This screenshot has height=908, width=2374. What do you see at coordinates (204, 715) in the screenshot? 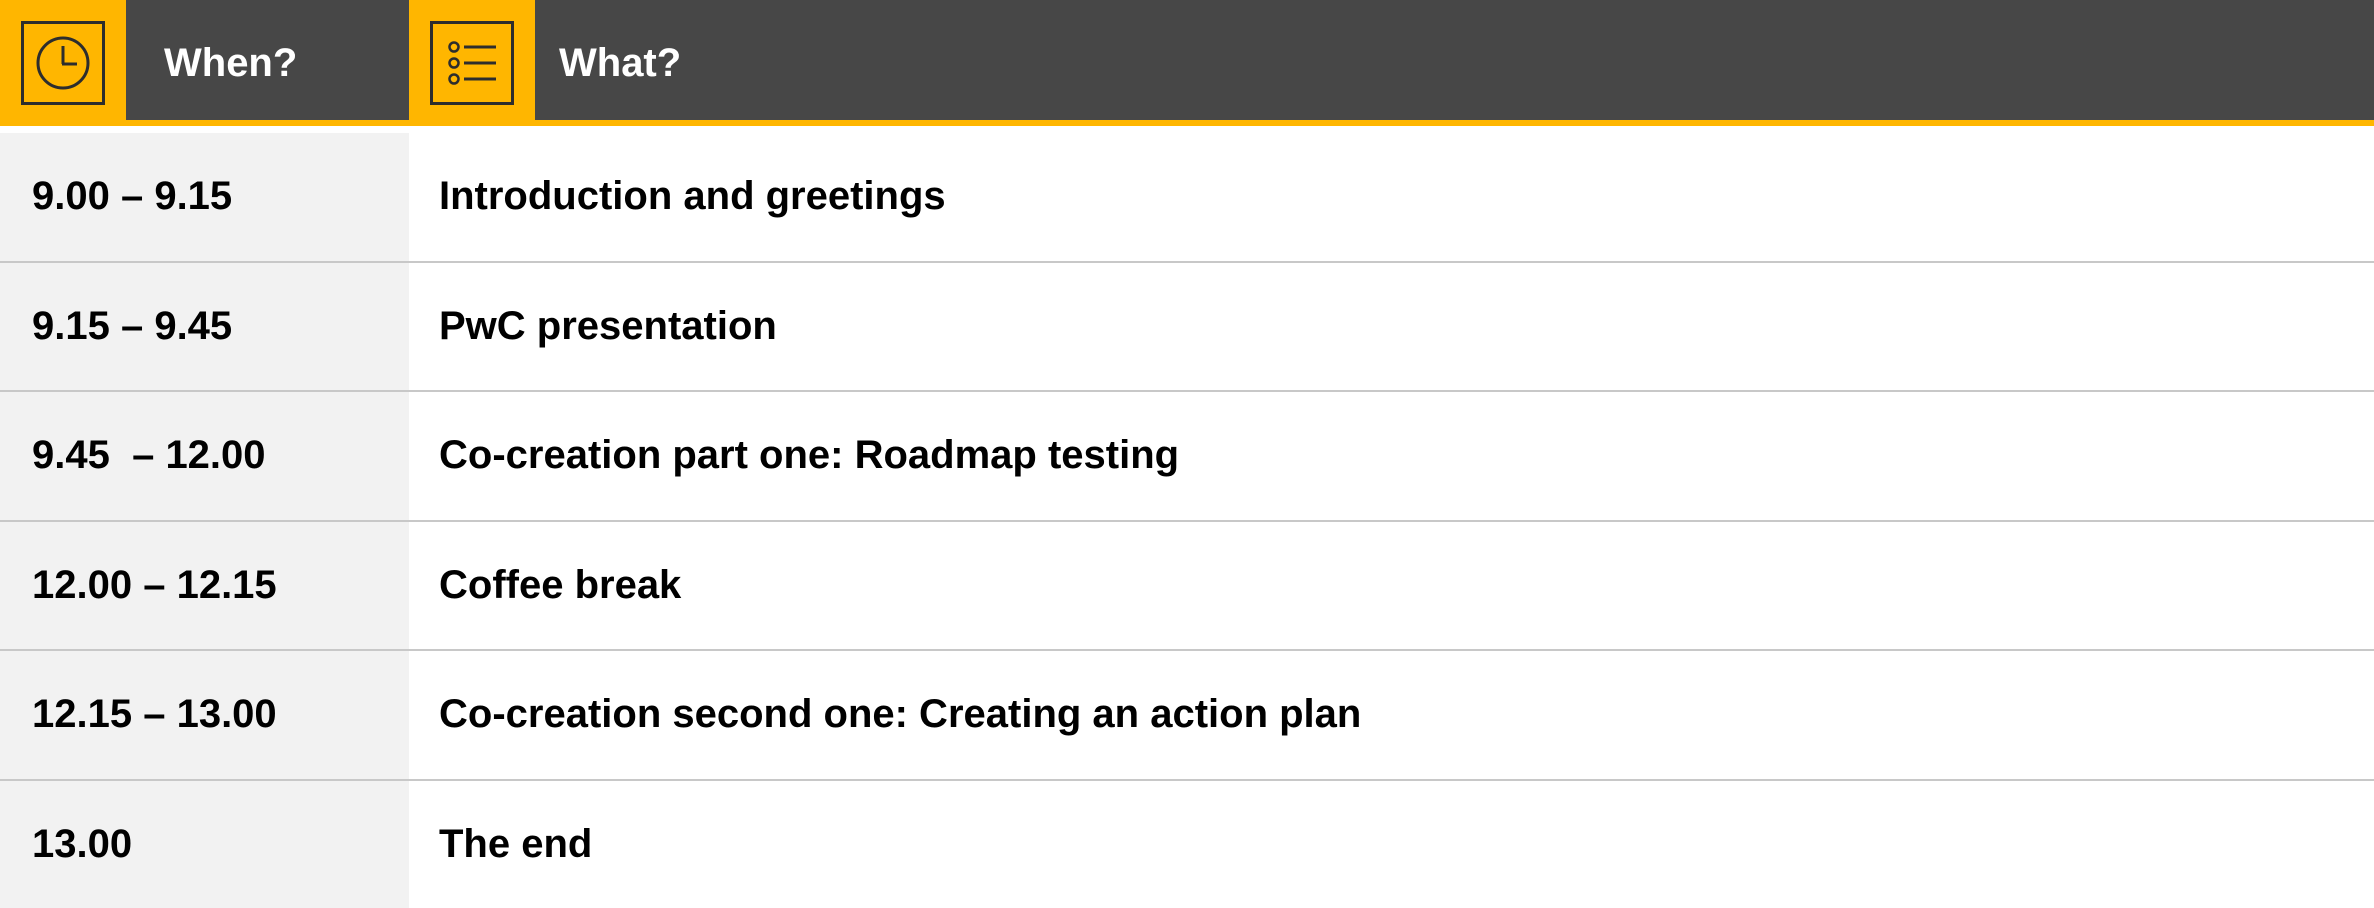
I see `time-cell: 12.15 – 13.00` at bounding box center [204, 715].